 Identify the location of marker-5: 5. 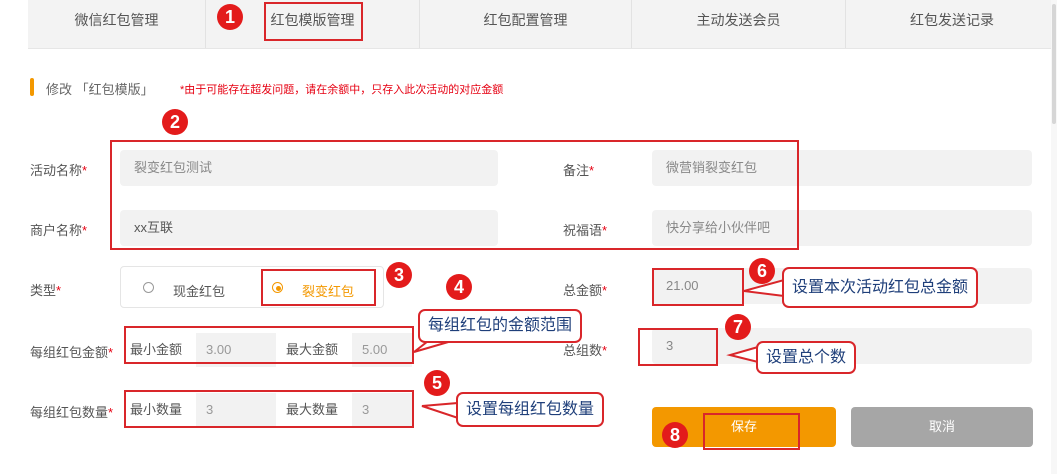
(437, 383).